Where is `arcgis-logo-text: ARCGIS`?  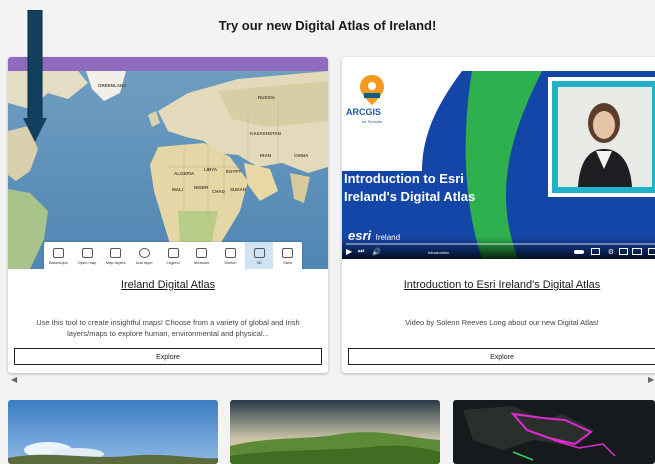
arcgis-logo-text: ARCGIS is located at coordinates (364, 112).